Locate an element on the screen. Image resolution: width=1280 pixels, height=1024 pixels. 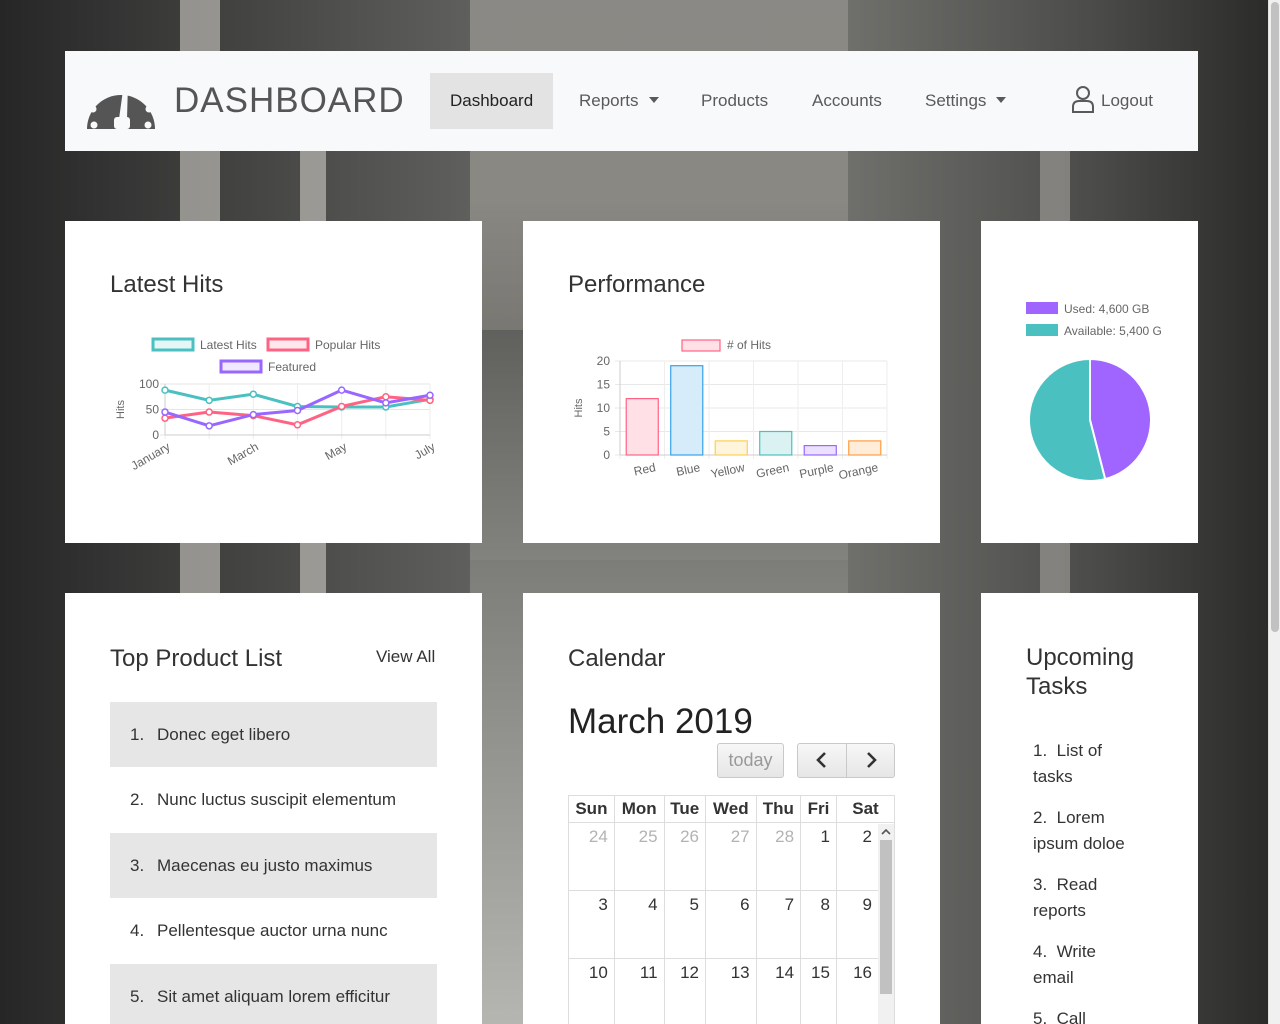
list-item-number: 4. is located at coordinates (137, 930).